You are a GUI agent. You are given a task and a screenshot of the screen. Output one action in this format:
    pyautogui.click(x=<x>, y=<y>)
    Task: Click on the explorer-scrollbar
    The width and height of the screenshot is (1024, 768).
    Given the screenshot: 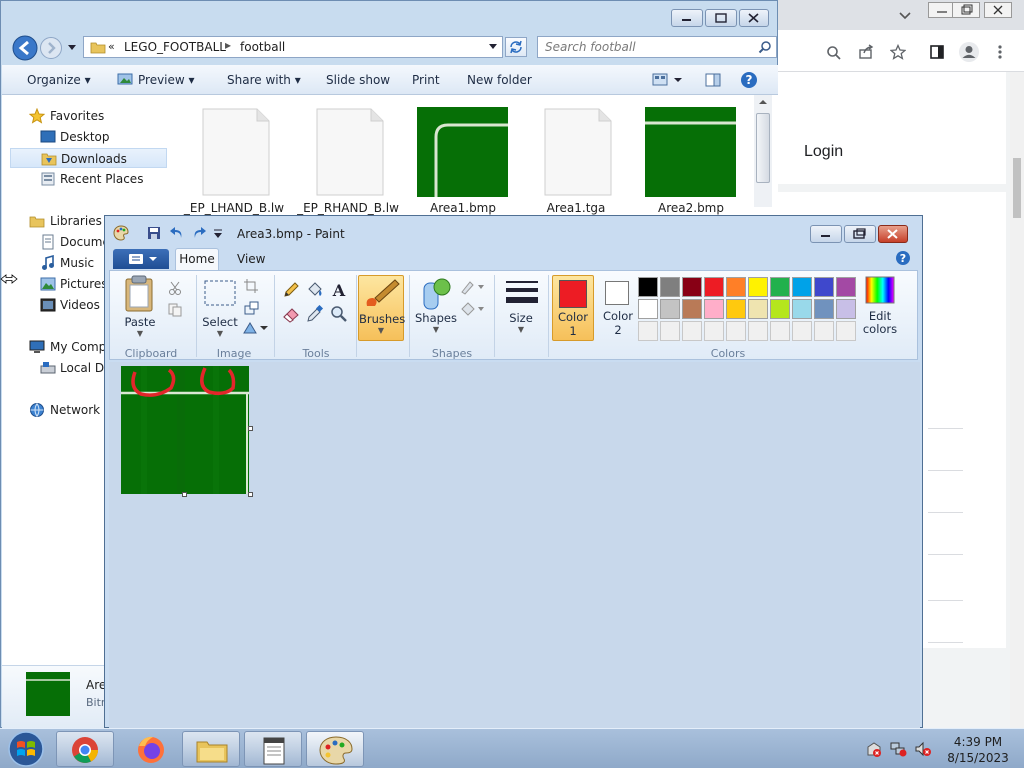 What is the action you would take?
    pyautogui.click(x=763, y=151)
    